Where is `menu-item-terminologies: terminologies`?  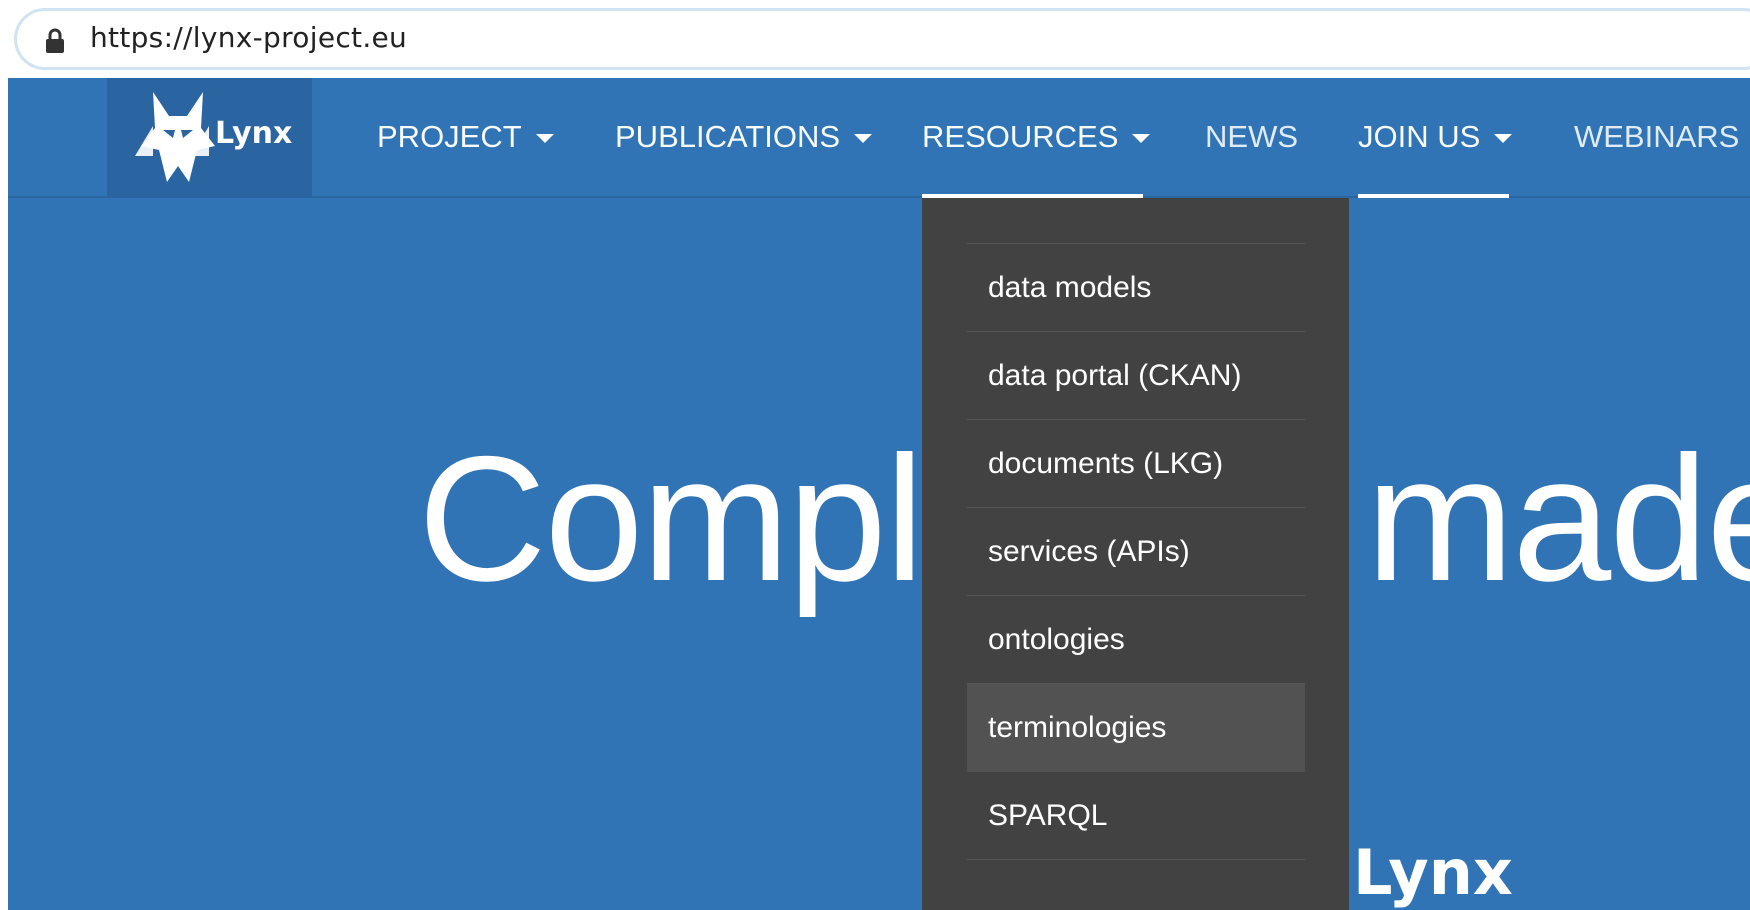
menu-item-terminologies: terminologies is located at coordinates (1136, 728).